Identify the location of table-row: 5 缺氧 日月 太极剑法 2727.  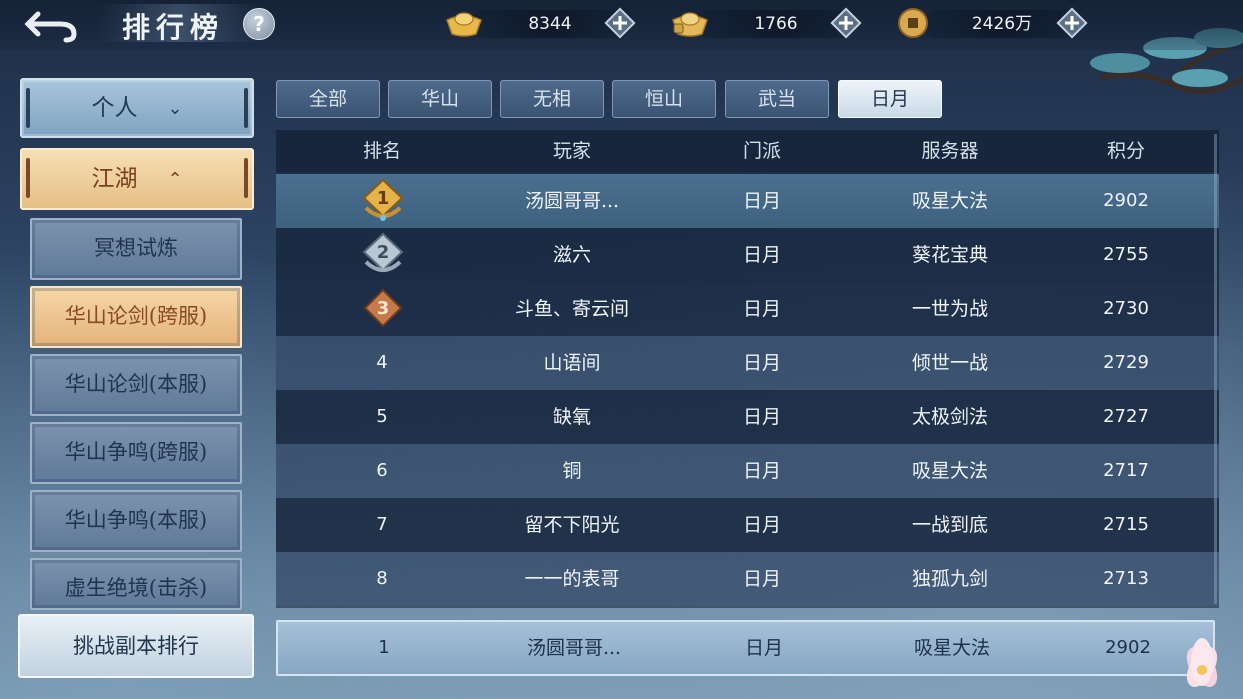
(747, 417).